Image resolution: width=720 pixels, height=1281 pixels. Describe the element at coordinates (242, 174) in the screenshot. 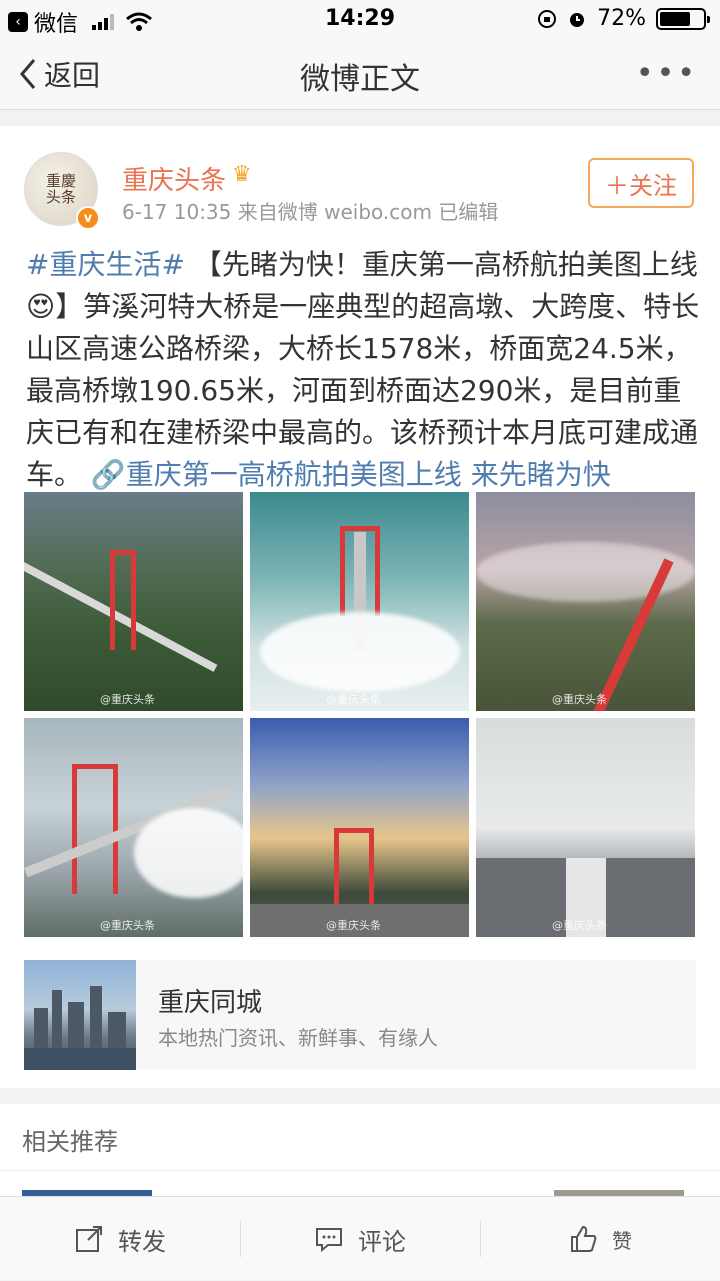

I see `vip-crown-icon: ♛` at that location.